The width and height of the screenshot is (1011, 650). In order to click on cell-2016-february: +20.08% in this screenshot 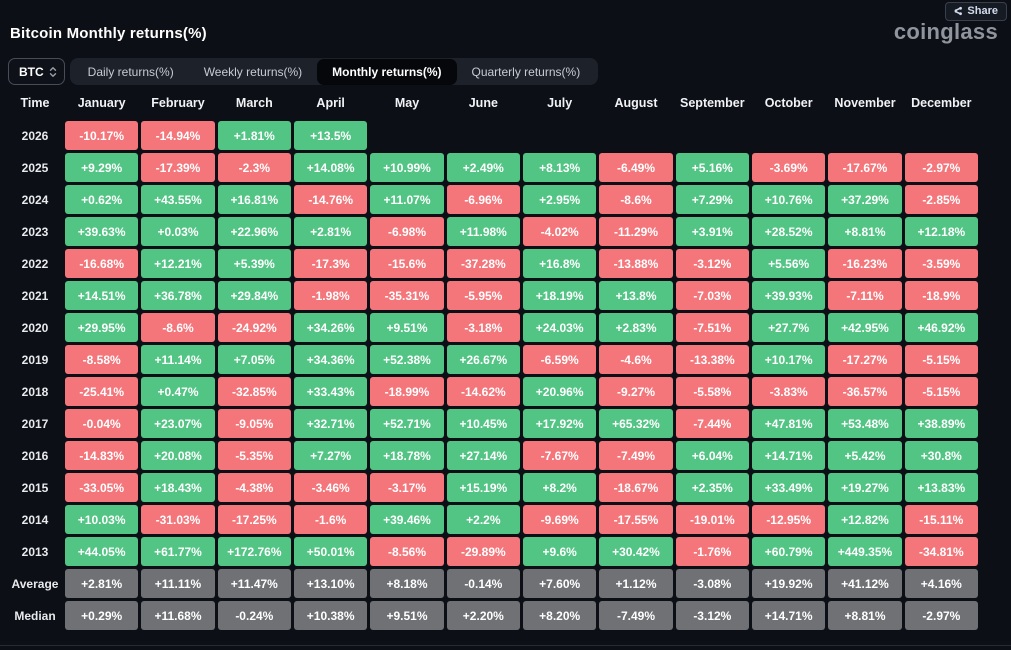, I will do `click(178, 455)`.